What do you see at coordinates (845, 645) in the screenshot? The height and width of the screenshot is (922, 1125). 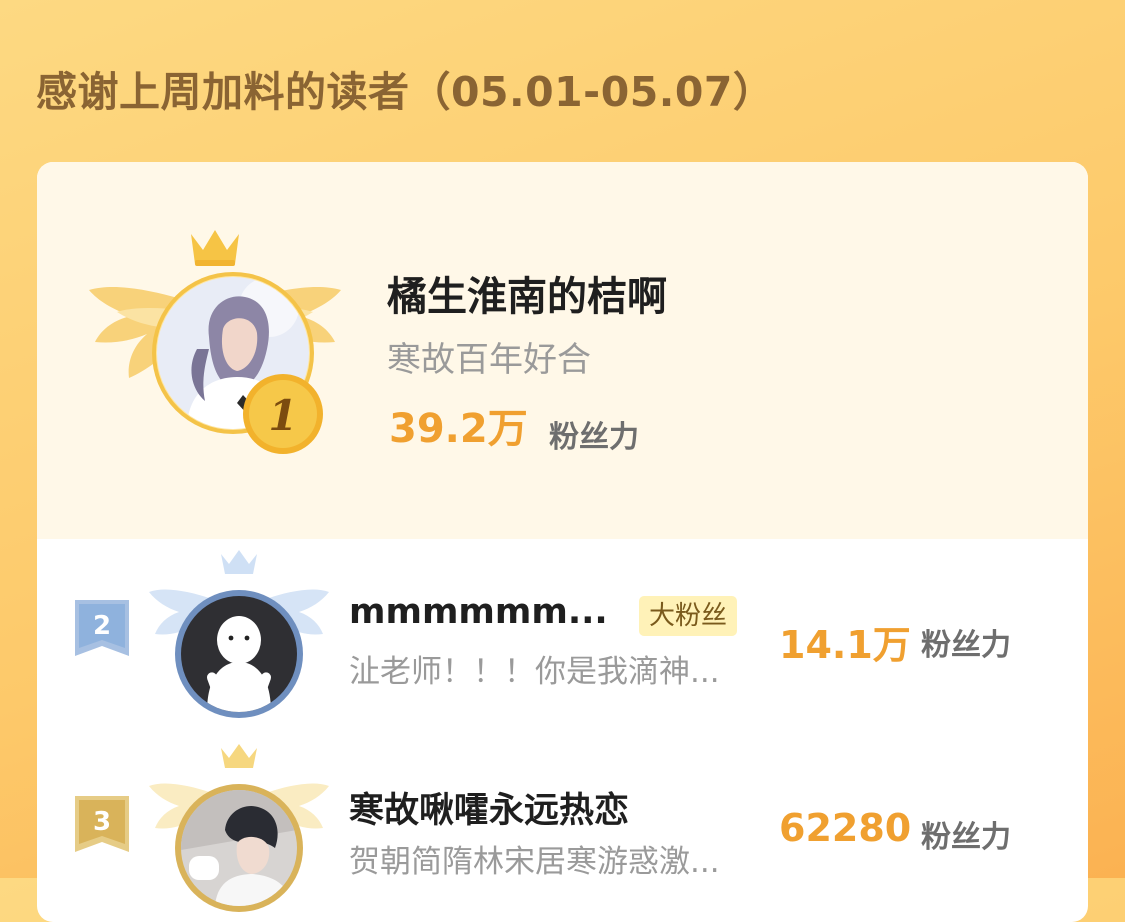 I see `fan-power-score: 14.1万` at bounding box center [845, 645].